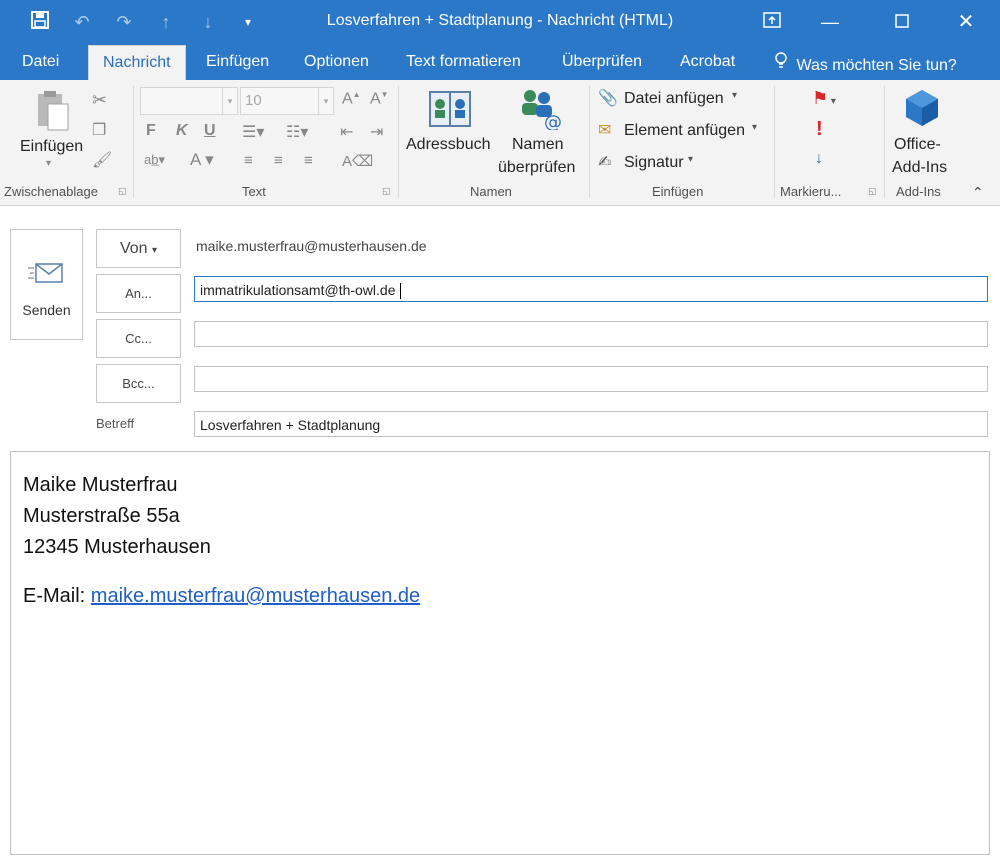 Image resolution: width=1000 pixels, height=865 pixels. Describe the element at coordinates (40, 66) in the screenshot. I see `tab-datei: Datei` at that location.